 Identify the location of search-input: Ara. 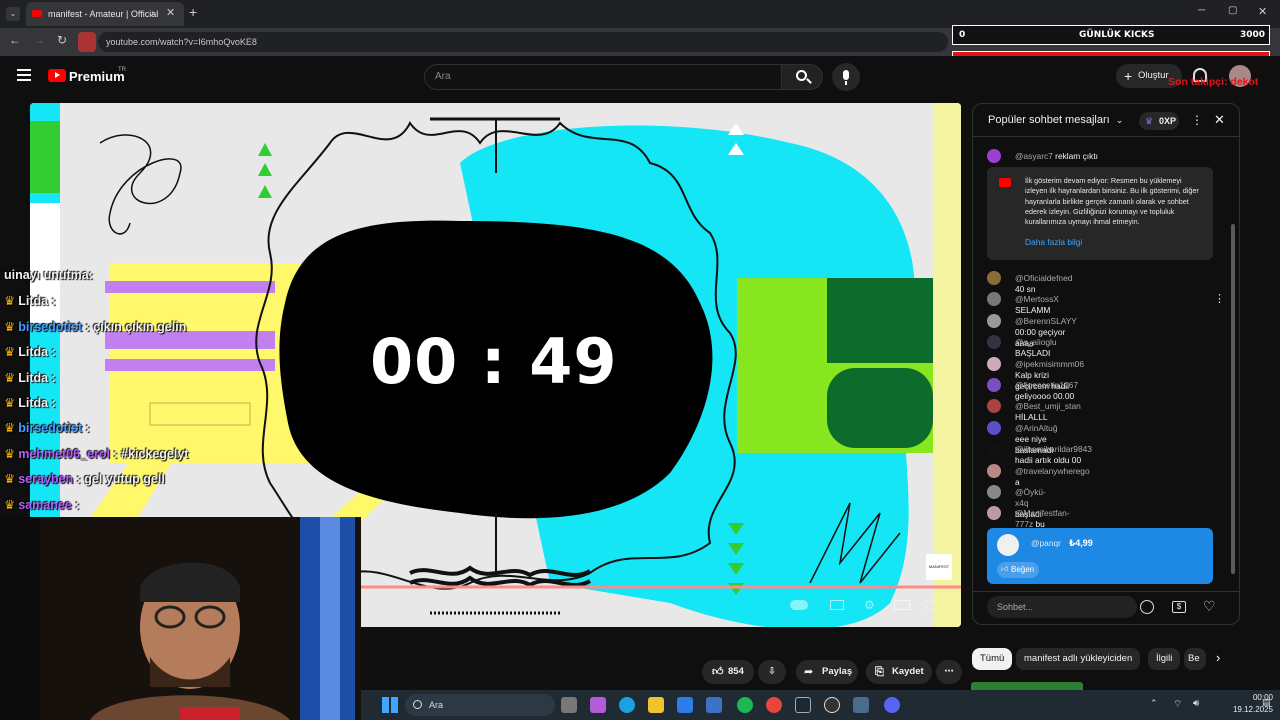
(603, 77).